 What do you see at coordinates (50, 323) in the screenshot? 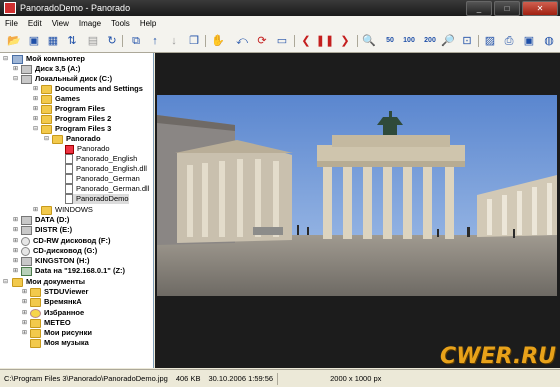
I see `tree-node: METEO` at bounding box center [50, 323].